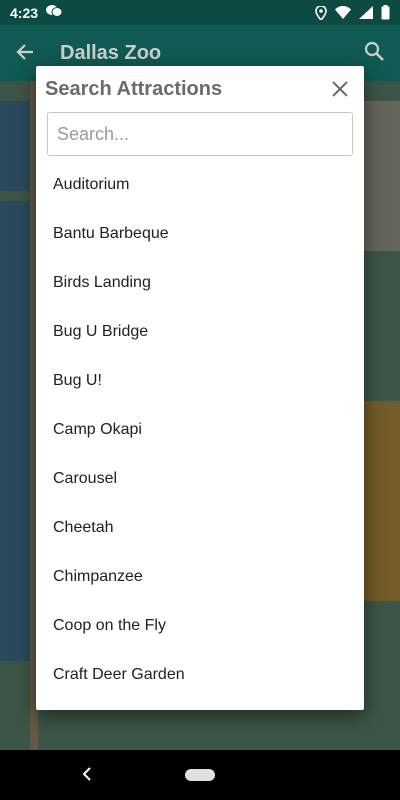  I want to click on list-item: Bug U Bridge, so click(200, 331).